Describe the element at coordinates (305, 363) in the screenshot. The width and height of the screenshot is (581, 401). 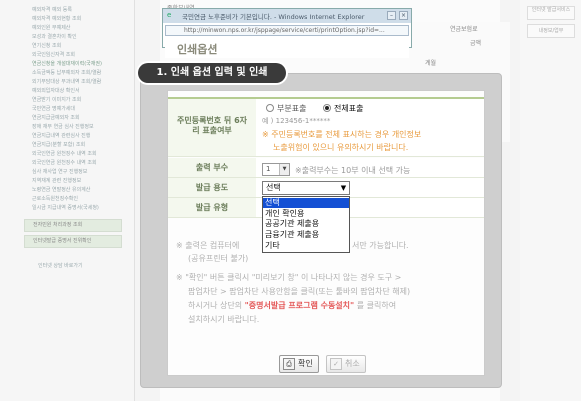
I see `confirm-button-label: 확인` at that location.